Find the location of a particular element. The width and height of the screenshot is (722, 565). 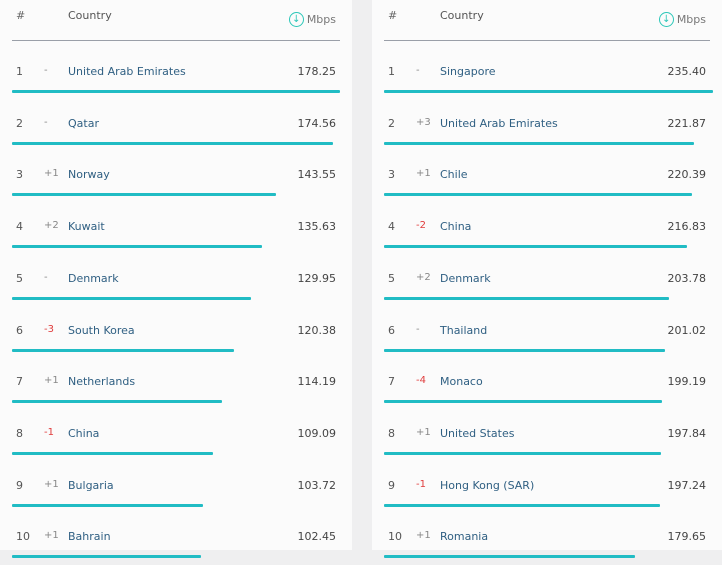

speed-value: 129.95 is located at coordinates (317, 278).